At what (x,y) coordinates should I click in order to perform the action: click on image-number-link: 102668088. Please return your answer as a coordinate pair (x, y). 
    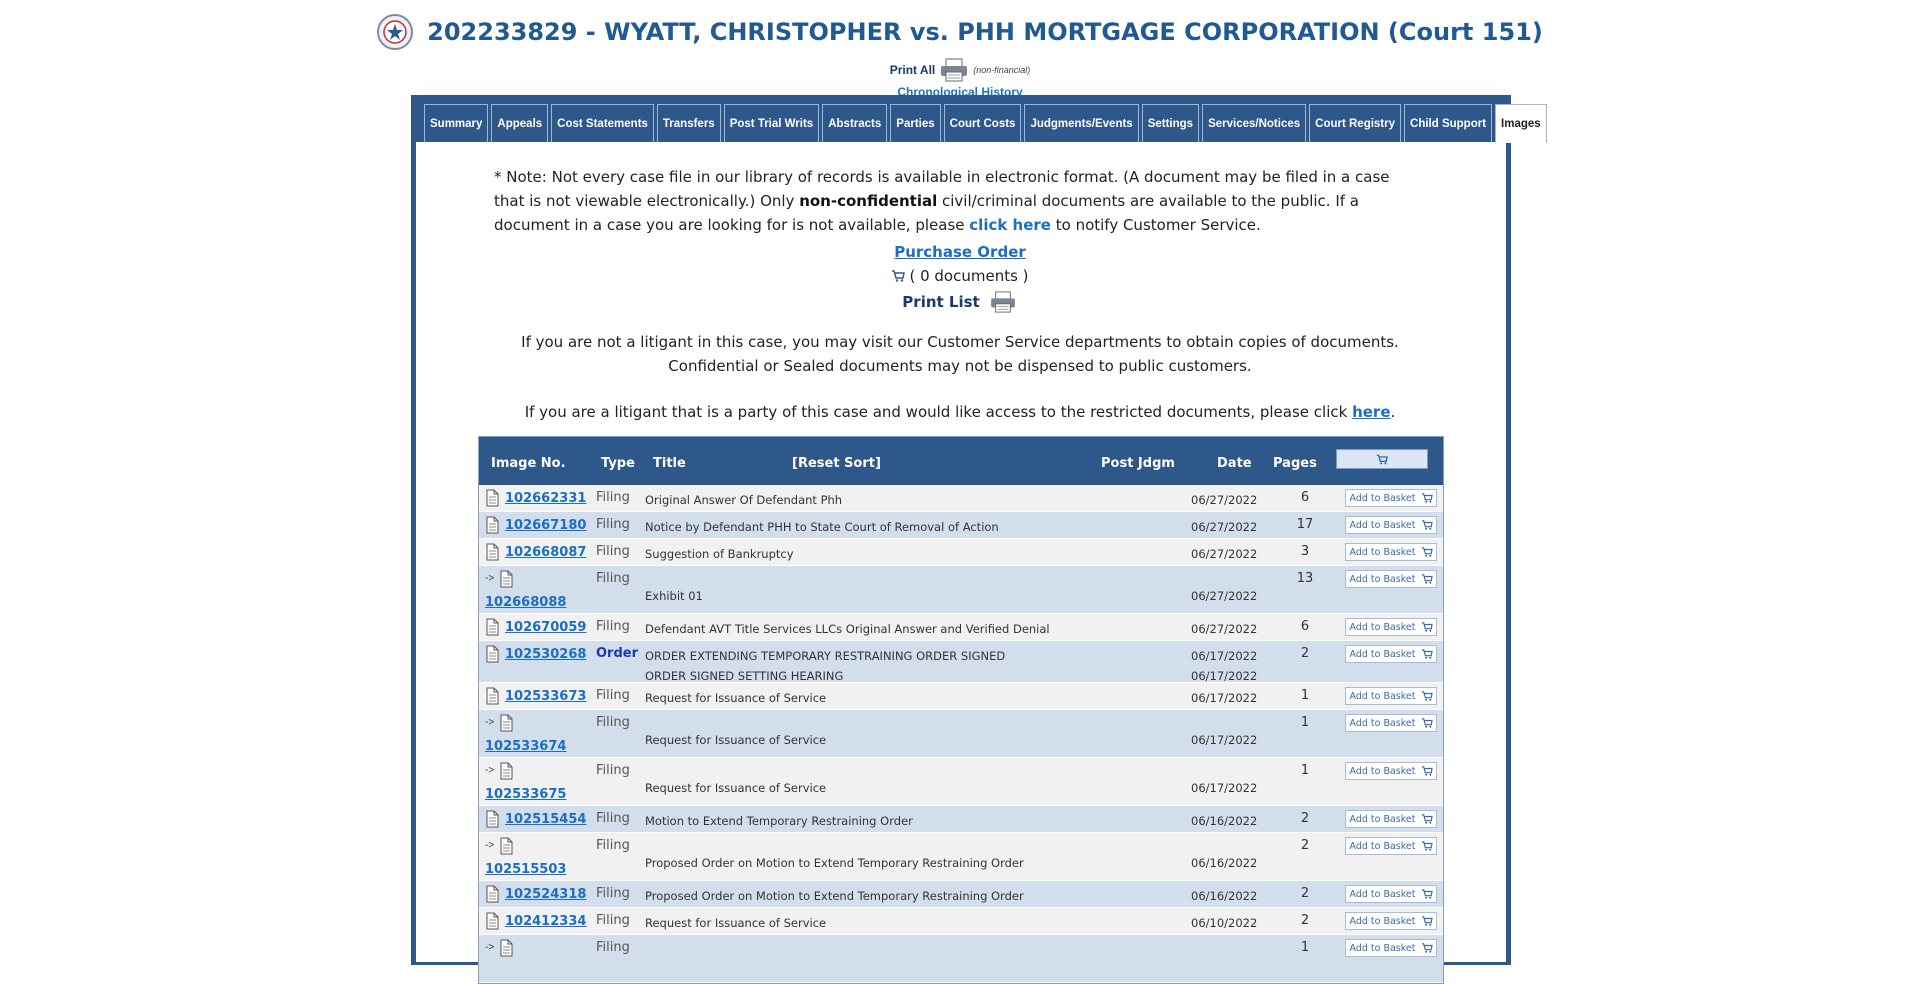
    Looking at the image, I should click on (525, 602).